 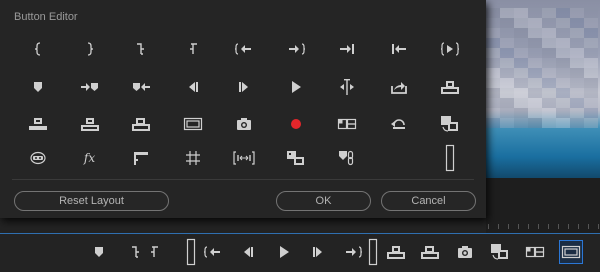 What do you see at coordinates (450, 158) in the screenshot?
I see `grid-button-spacer` at bounding box center [450, 158].